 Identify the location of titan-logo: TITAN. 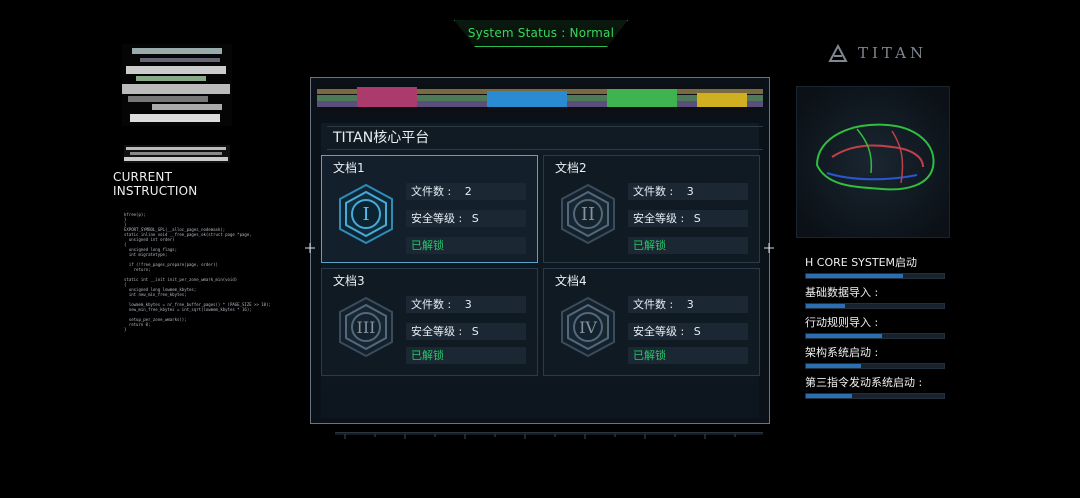
(883, 53).